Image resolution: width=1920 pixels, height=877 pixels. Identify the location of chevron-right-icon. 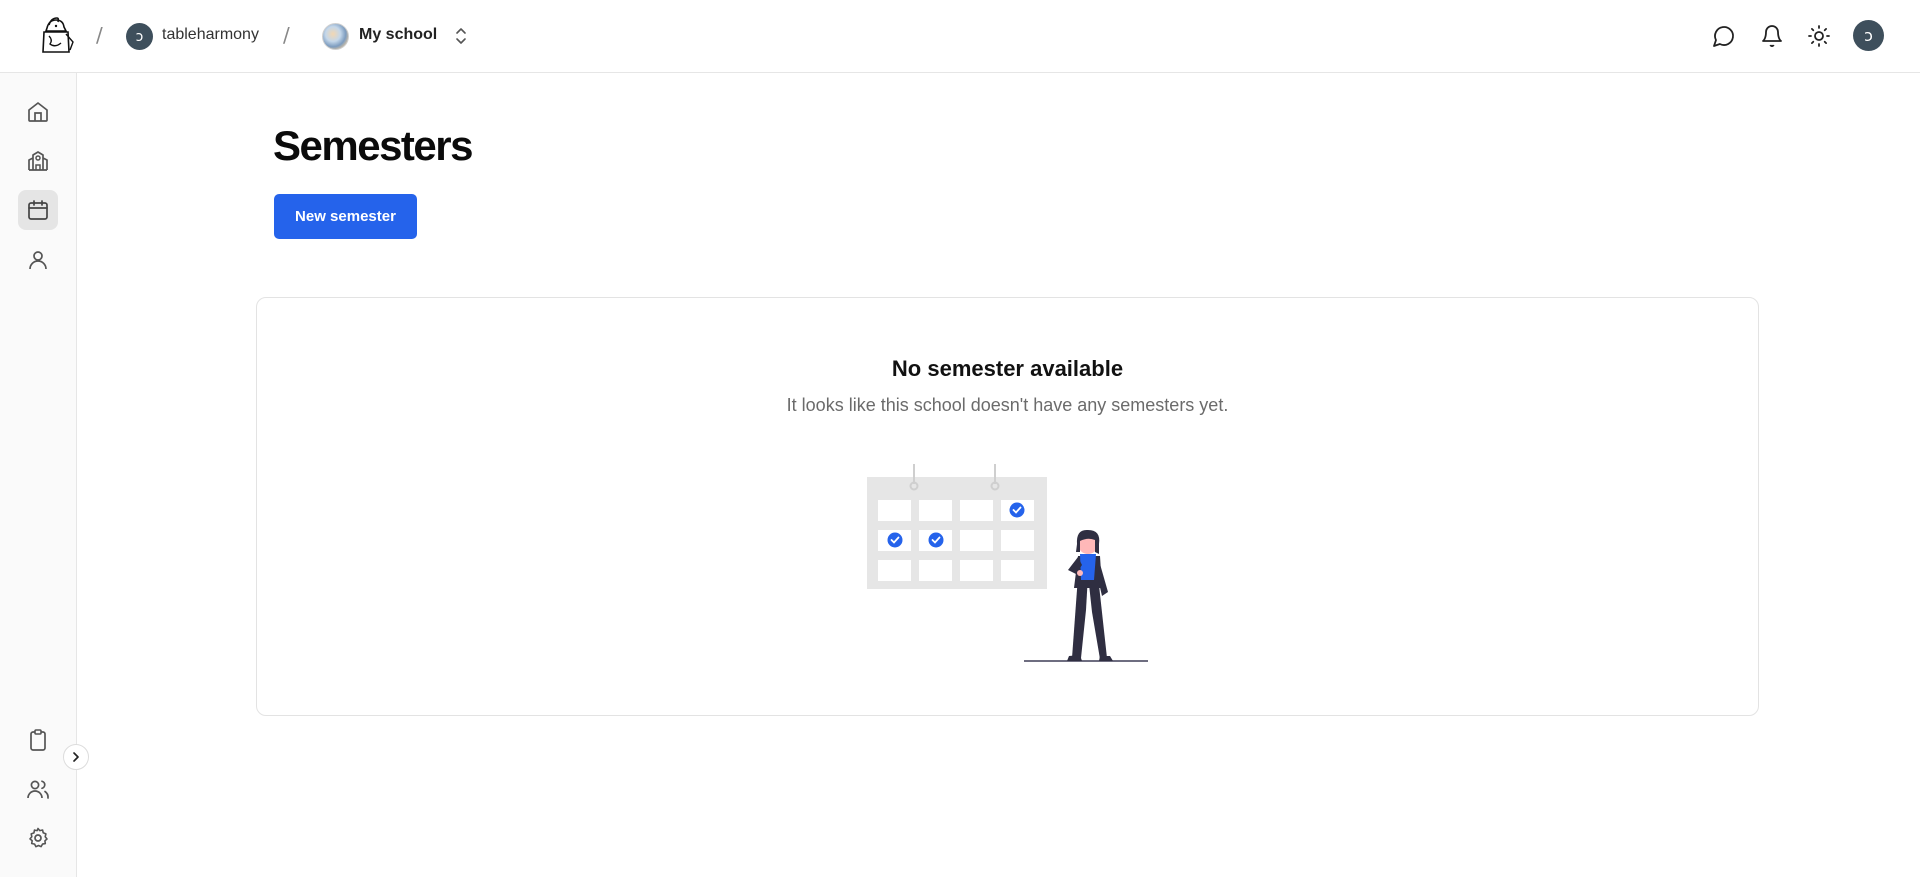
(76, 757).